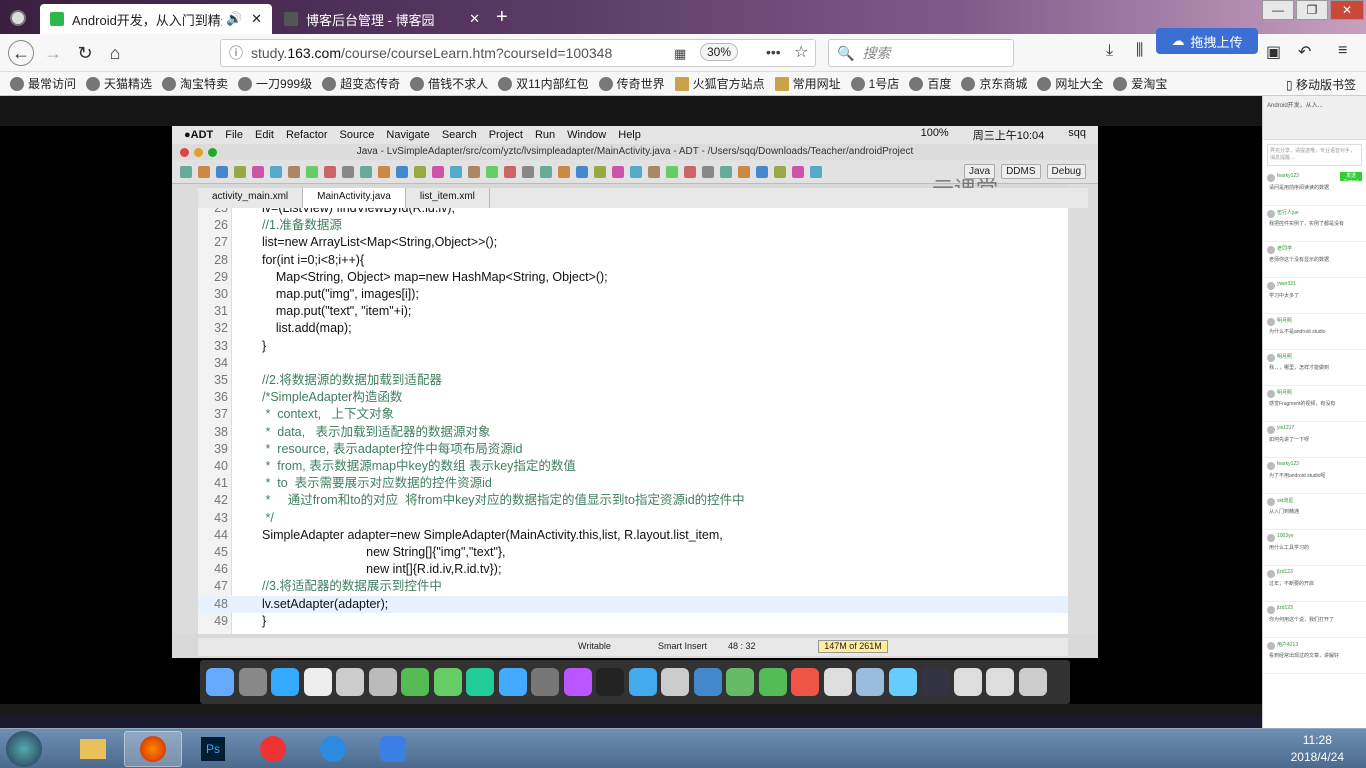  Describe the element at coordinates (93, 749) in the screenshot. I see `file-explorer-icon` at that location.